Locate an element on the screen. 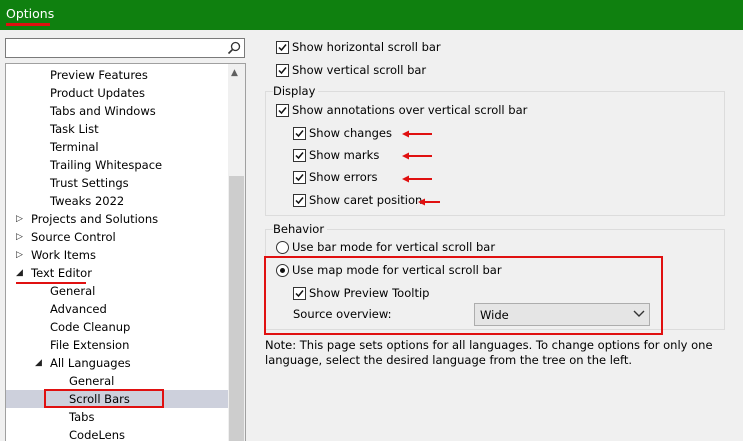 Image resolution: width=743 pixels, height=441 pixels. tree-item: CodeLens is located at coordinates (117, 433).